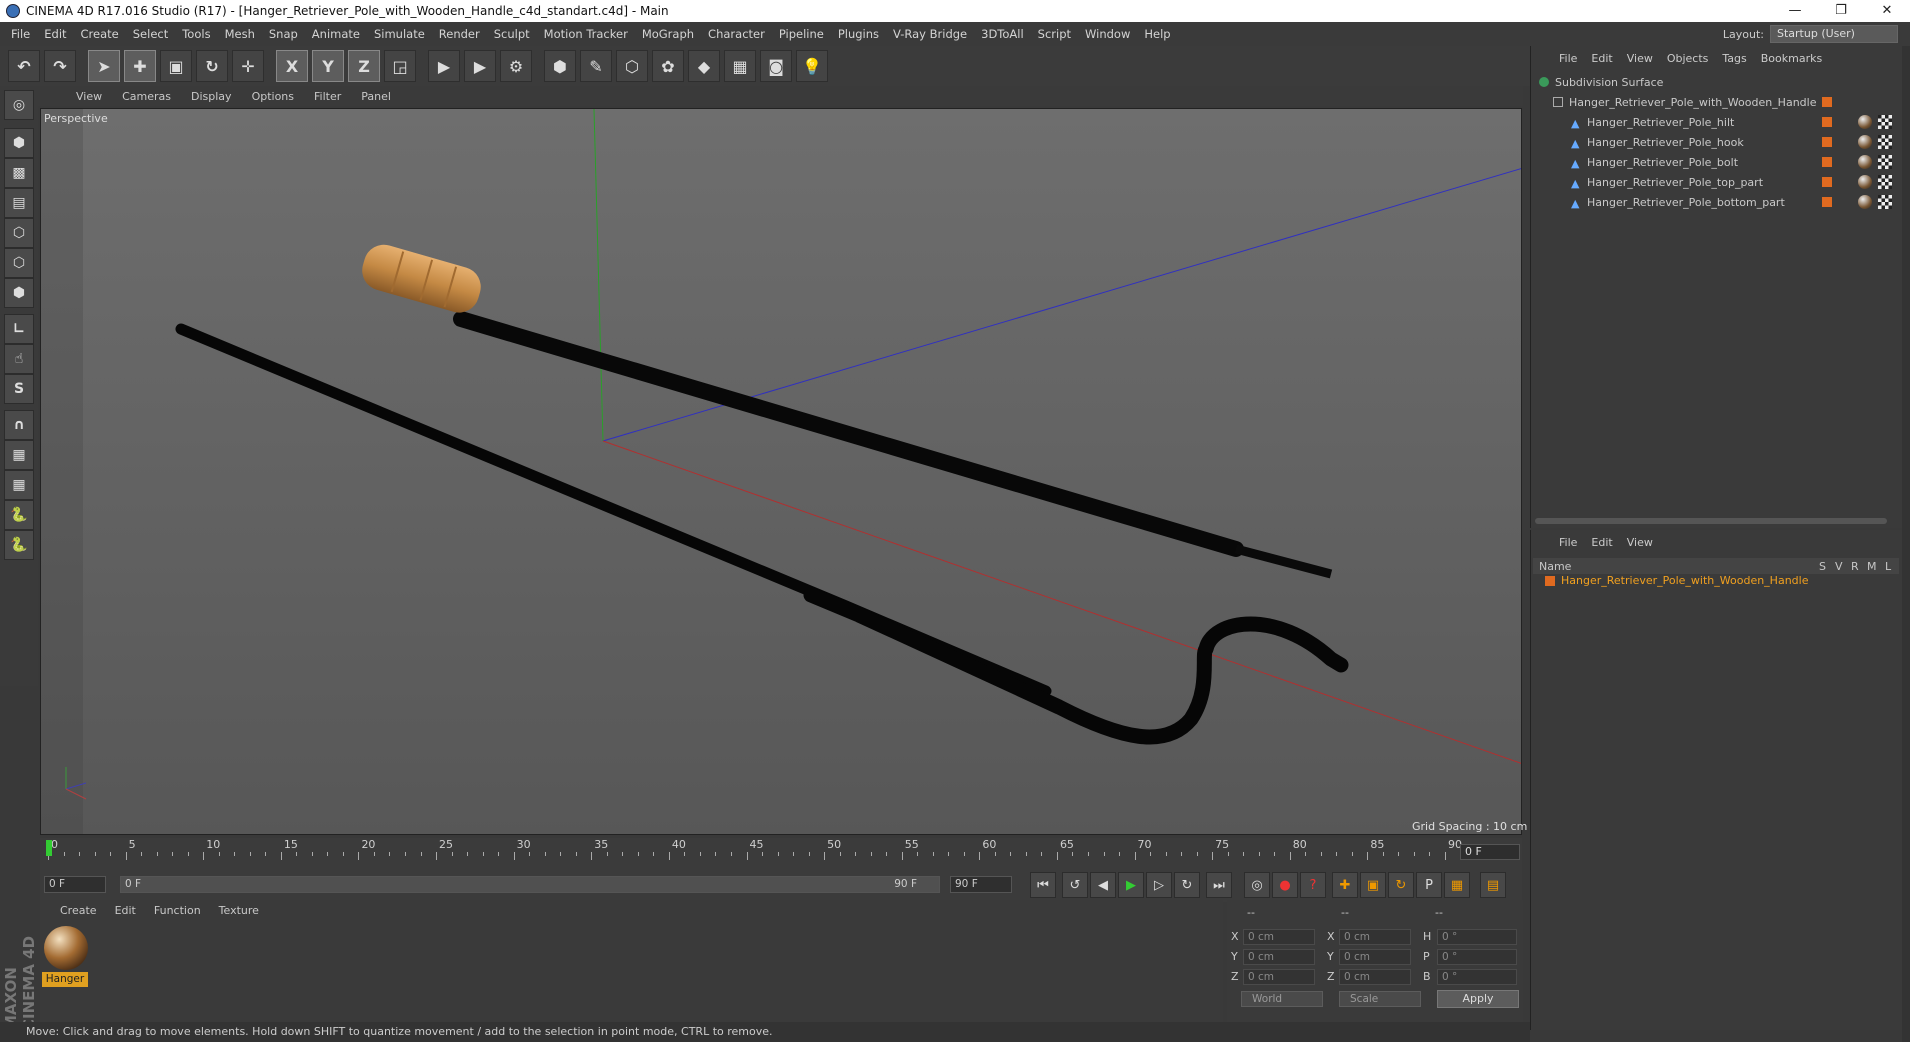 Image resolution: width=1910 pixels, height=1042 pixels. What do you see at coordinates (586, 34) in the screenshot?
I see `menu-item-motion-tracker: Motion Tracker` at bounding box center [586, 34].